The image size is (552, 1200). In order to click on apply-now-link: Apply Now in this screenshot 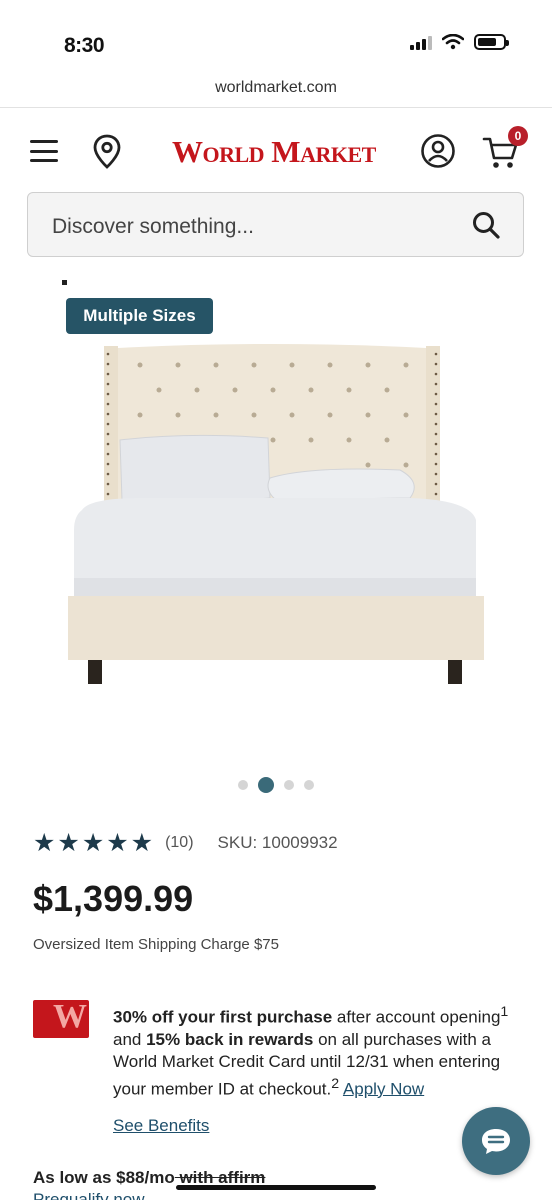, I will do `click(383, 1088)`.